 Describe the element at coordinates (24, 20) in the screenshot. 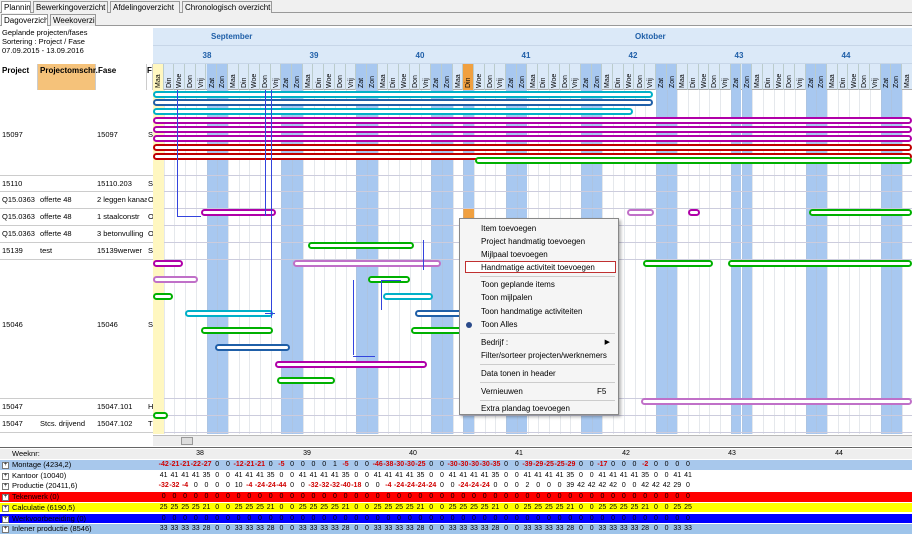

I see `tab-dagoverzicht: Dagoverzicht` at that location.